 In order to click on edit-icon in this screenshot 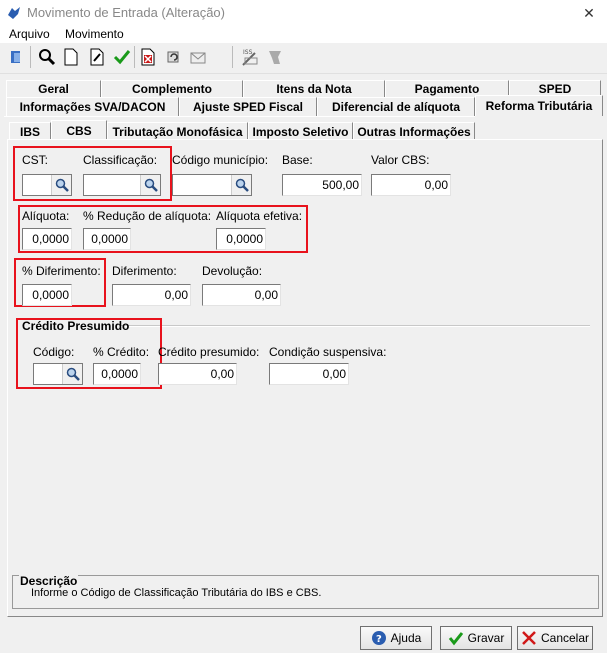, I will do `click(97, 57)`.